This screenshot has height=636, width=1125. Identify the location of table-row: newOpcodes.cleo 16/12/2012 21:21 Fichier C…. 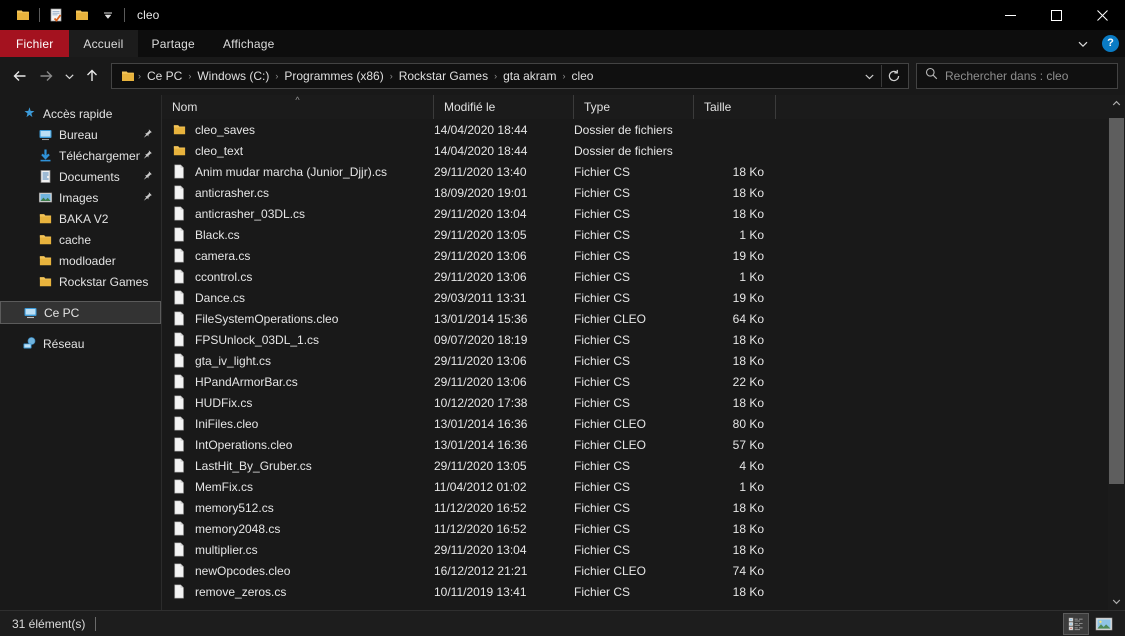
(635, 570).